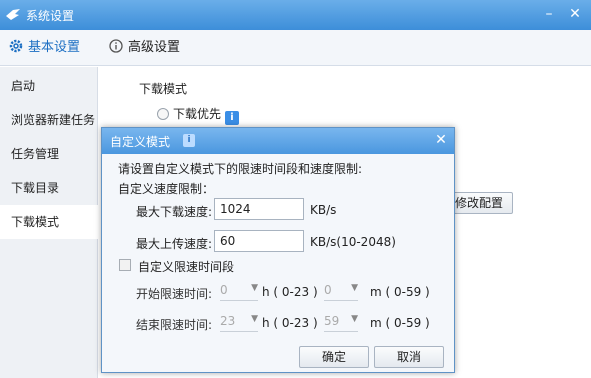  Describe the element at coordinates (174, 325) in the screenshot. I see `end-time-label: 结束限速时间:` at that location.